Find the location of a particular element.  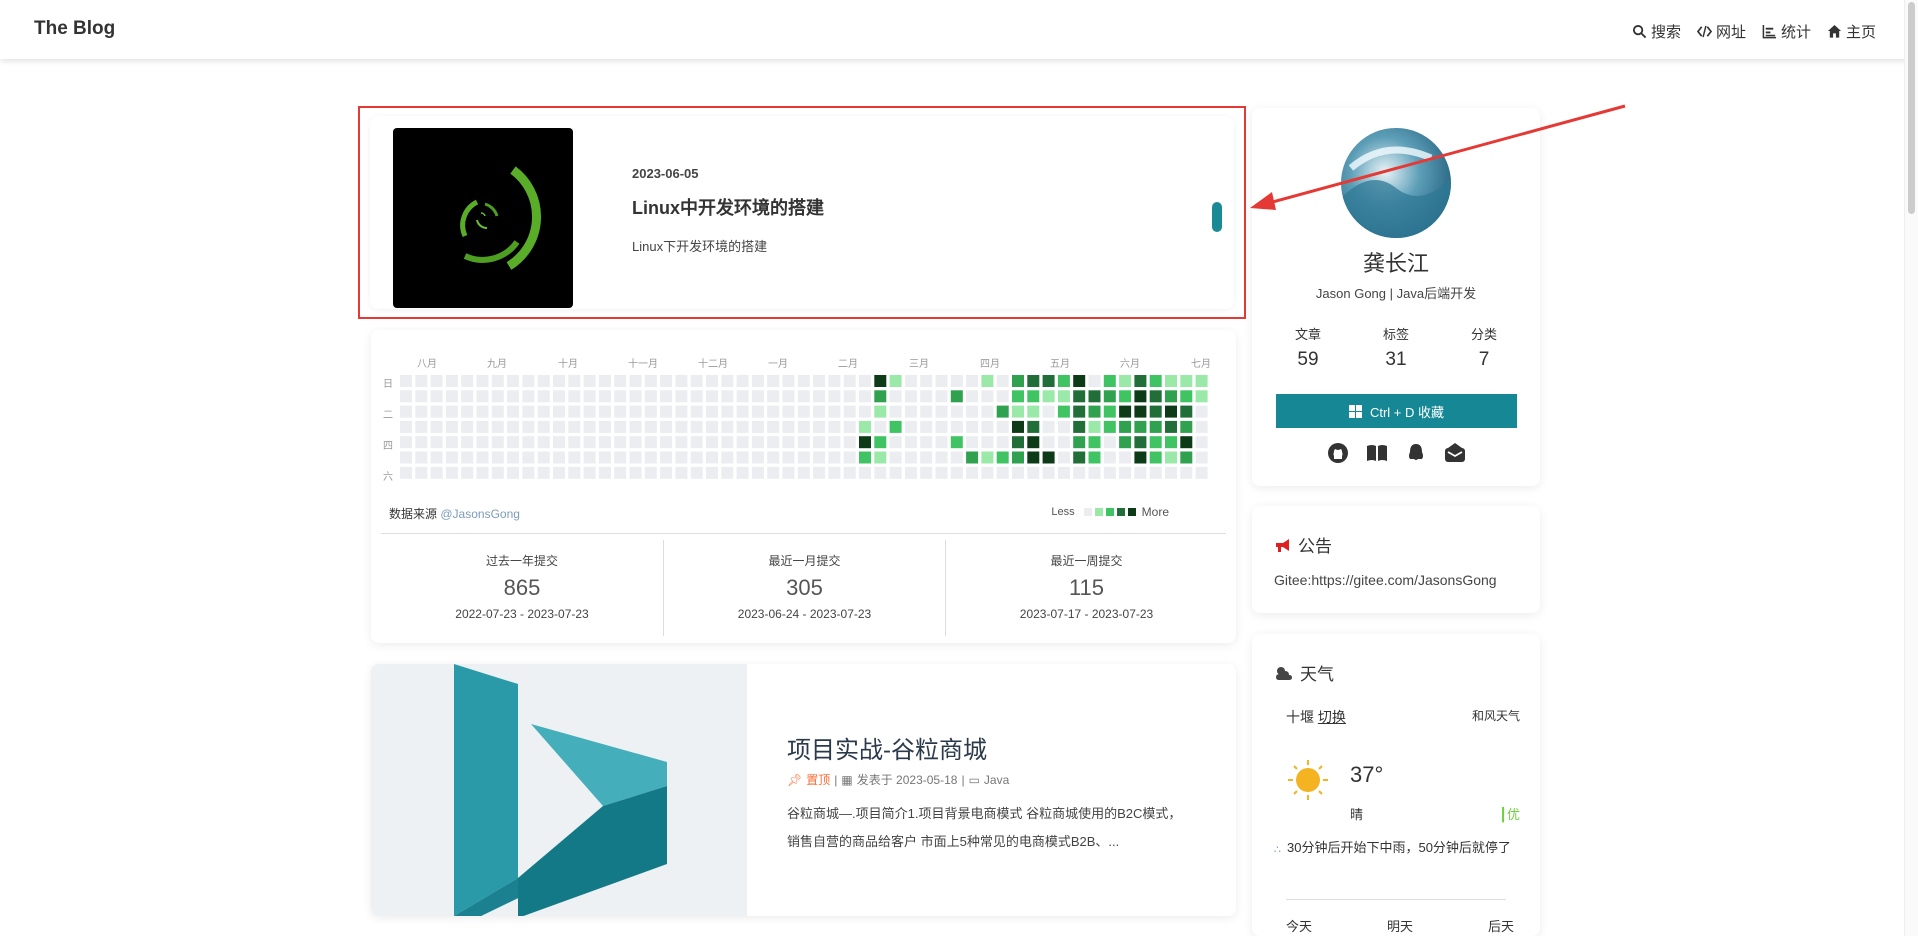

qq-icon is located at coordinates (1416, 453).